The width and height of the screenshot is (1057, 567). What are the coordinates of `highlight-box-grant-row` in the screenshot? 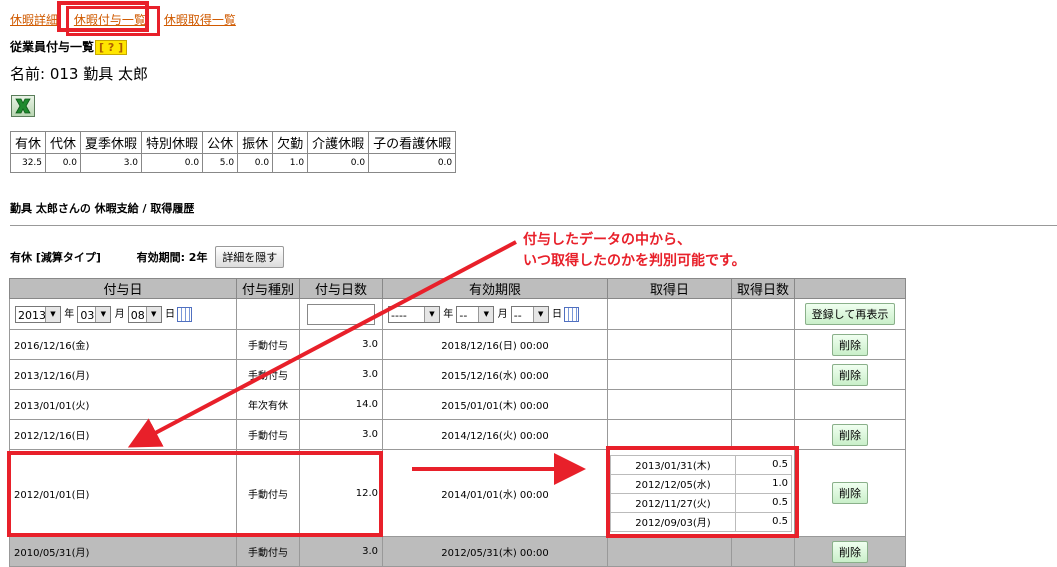 It's located at (195, 494).